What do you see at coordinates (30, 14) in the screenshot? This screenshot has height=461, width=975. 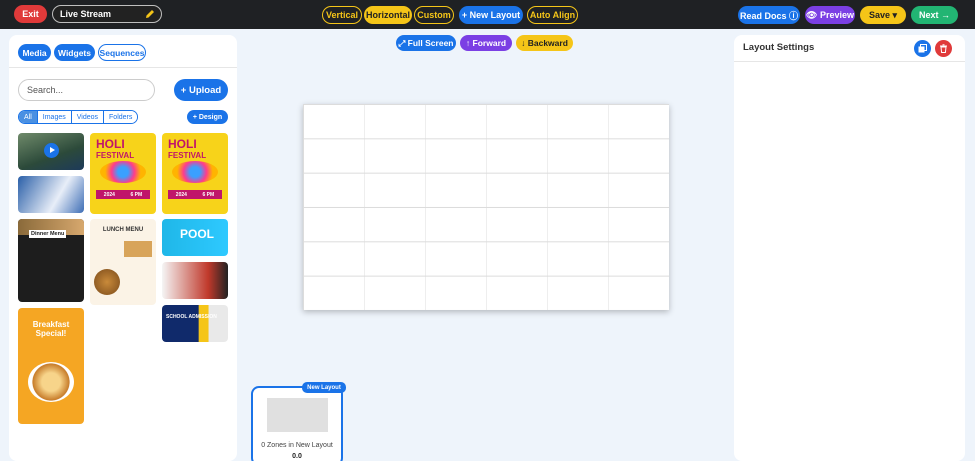 I see `exit-button: Exit` at bounding box center [30, 14].